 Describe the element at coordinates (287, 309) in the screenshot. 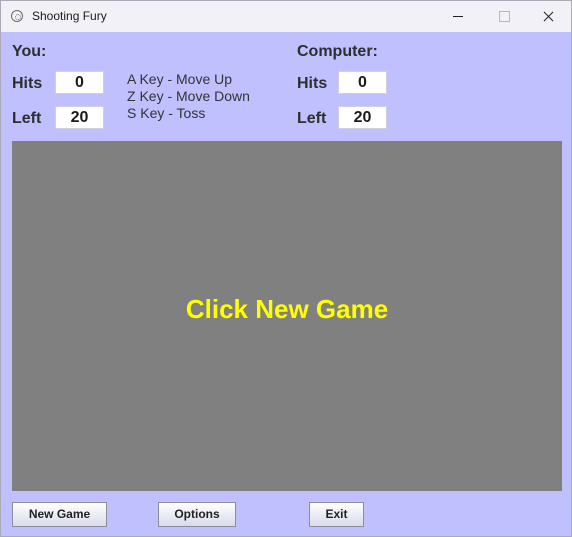

I see `game-message: Click New Game` at that location.